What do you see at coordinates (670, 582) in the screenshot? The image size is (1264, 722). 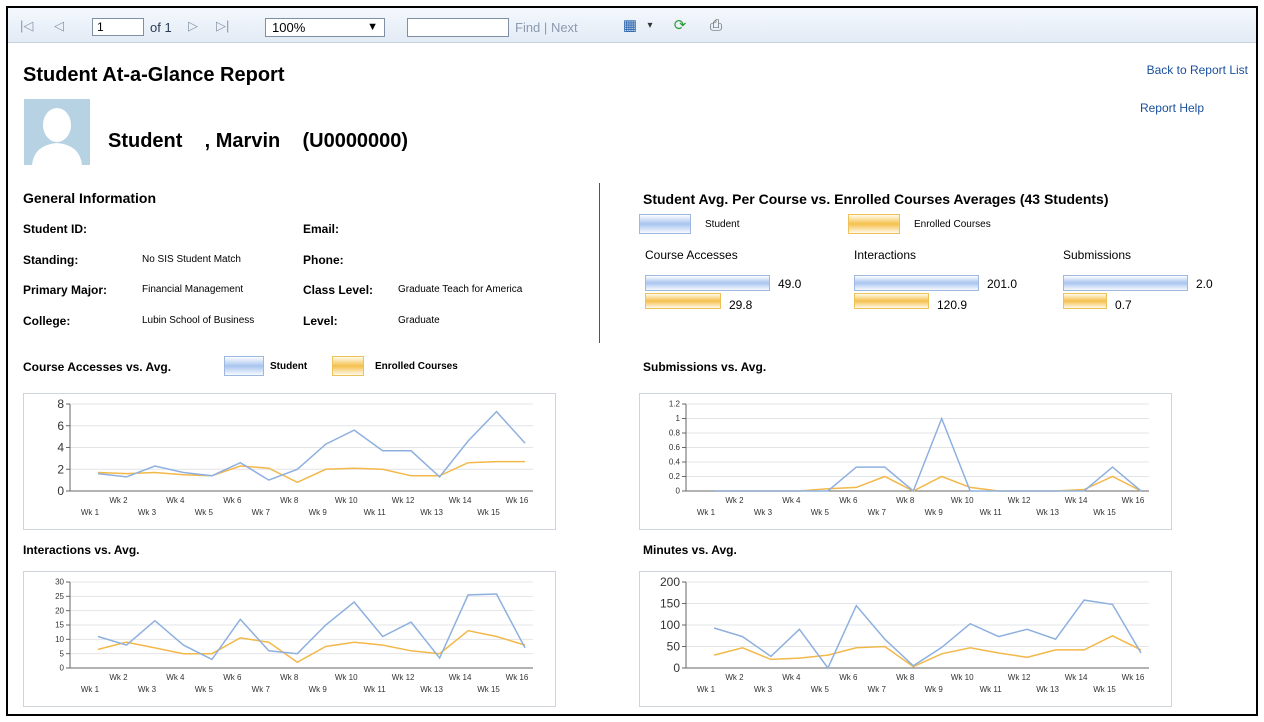 I see `y-tick-label: 200` at bounding box center [670, 582].